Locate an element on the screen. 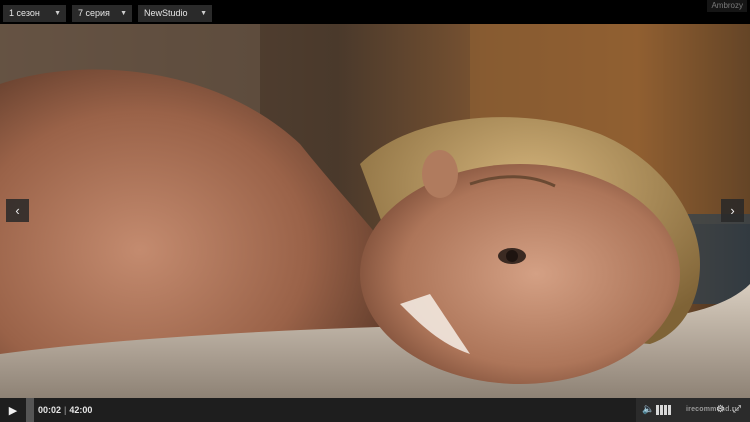 Image resolution: width=750 pixels, height=422 pixels. progress-bar is located at coordinates (30, 410).